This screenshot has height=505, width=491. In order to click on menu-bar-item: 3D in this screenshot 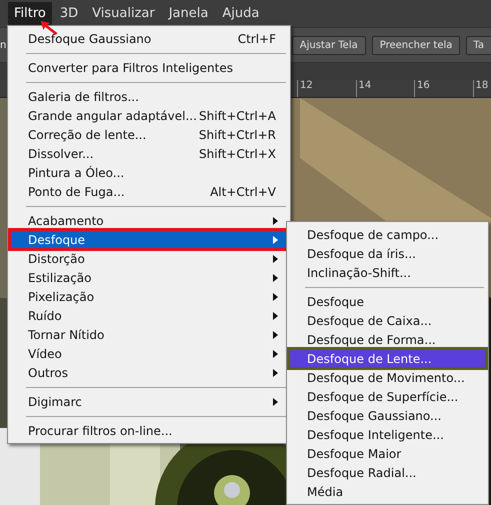, I will do `click(69, 13)`.